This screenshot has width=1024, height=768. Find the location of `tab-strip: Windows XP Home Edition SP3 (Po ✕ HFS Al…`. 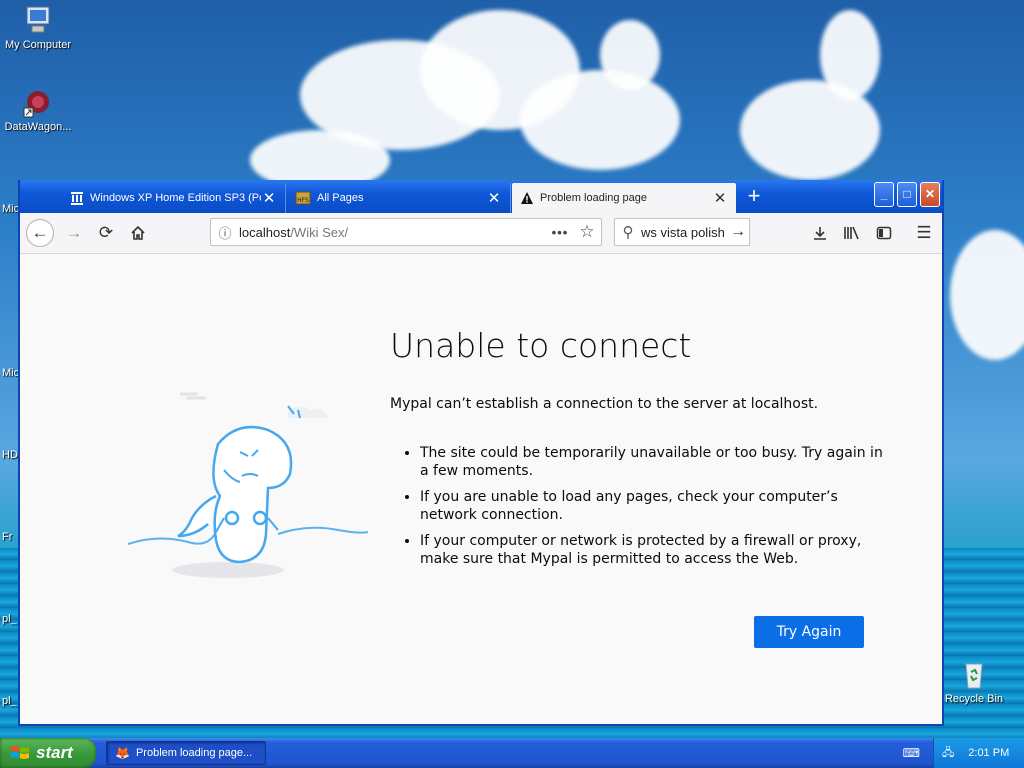

tab-strip: Windows XP Home Edition SP3 (Po ✕ HFS Al… is located at coordinates (481, 196).